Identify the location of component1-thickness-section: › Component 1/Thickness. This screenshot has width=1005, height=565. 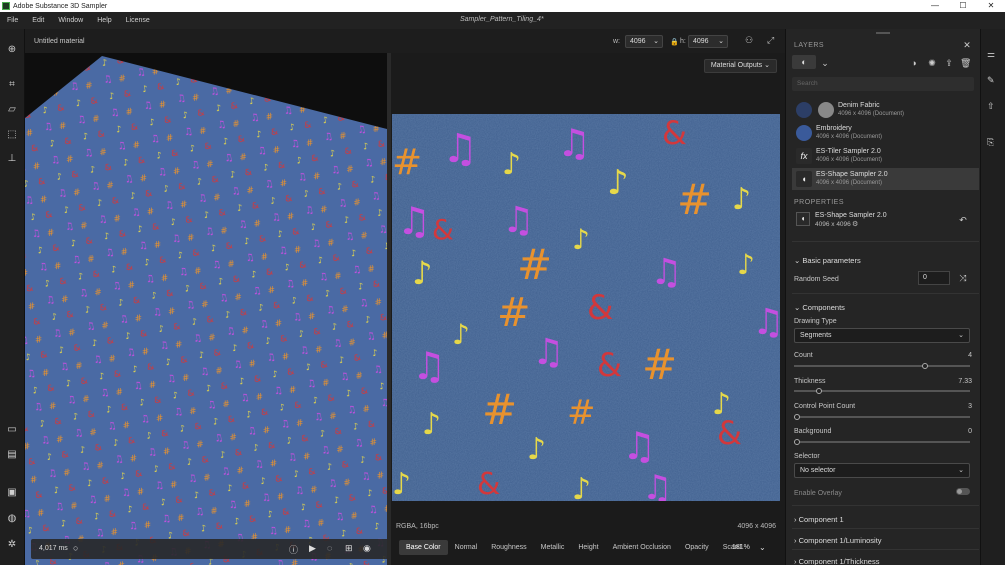
(836, 561).